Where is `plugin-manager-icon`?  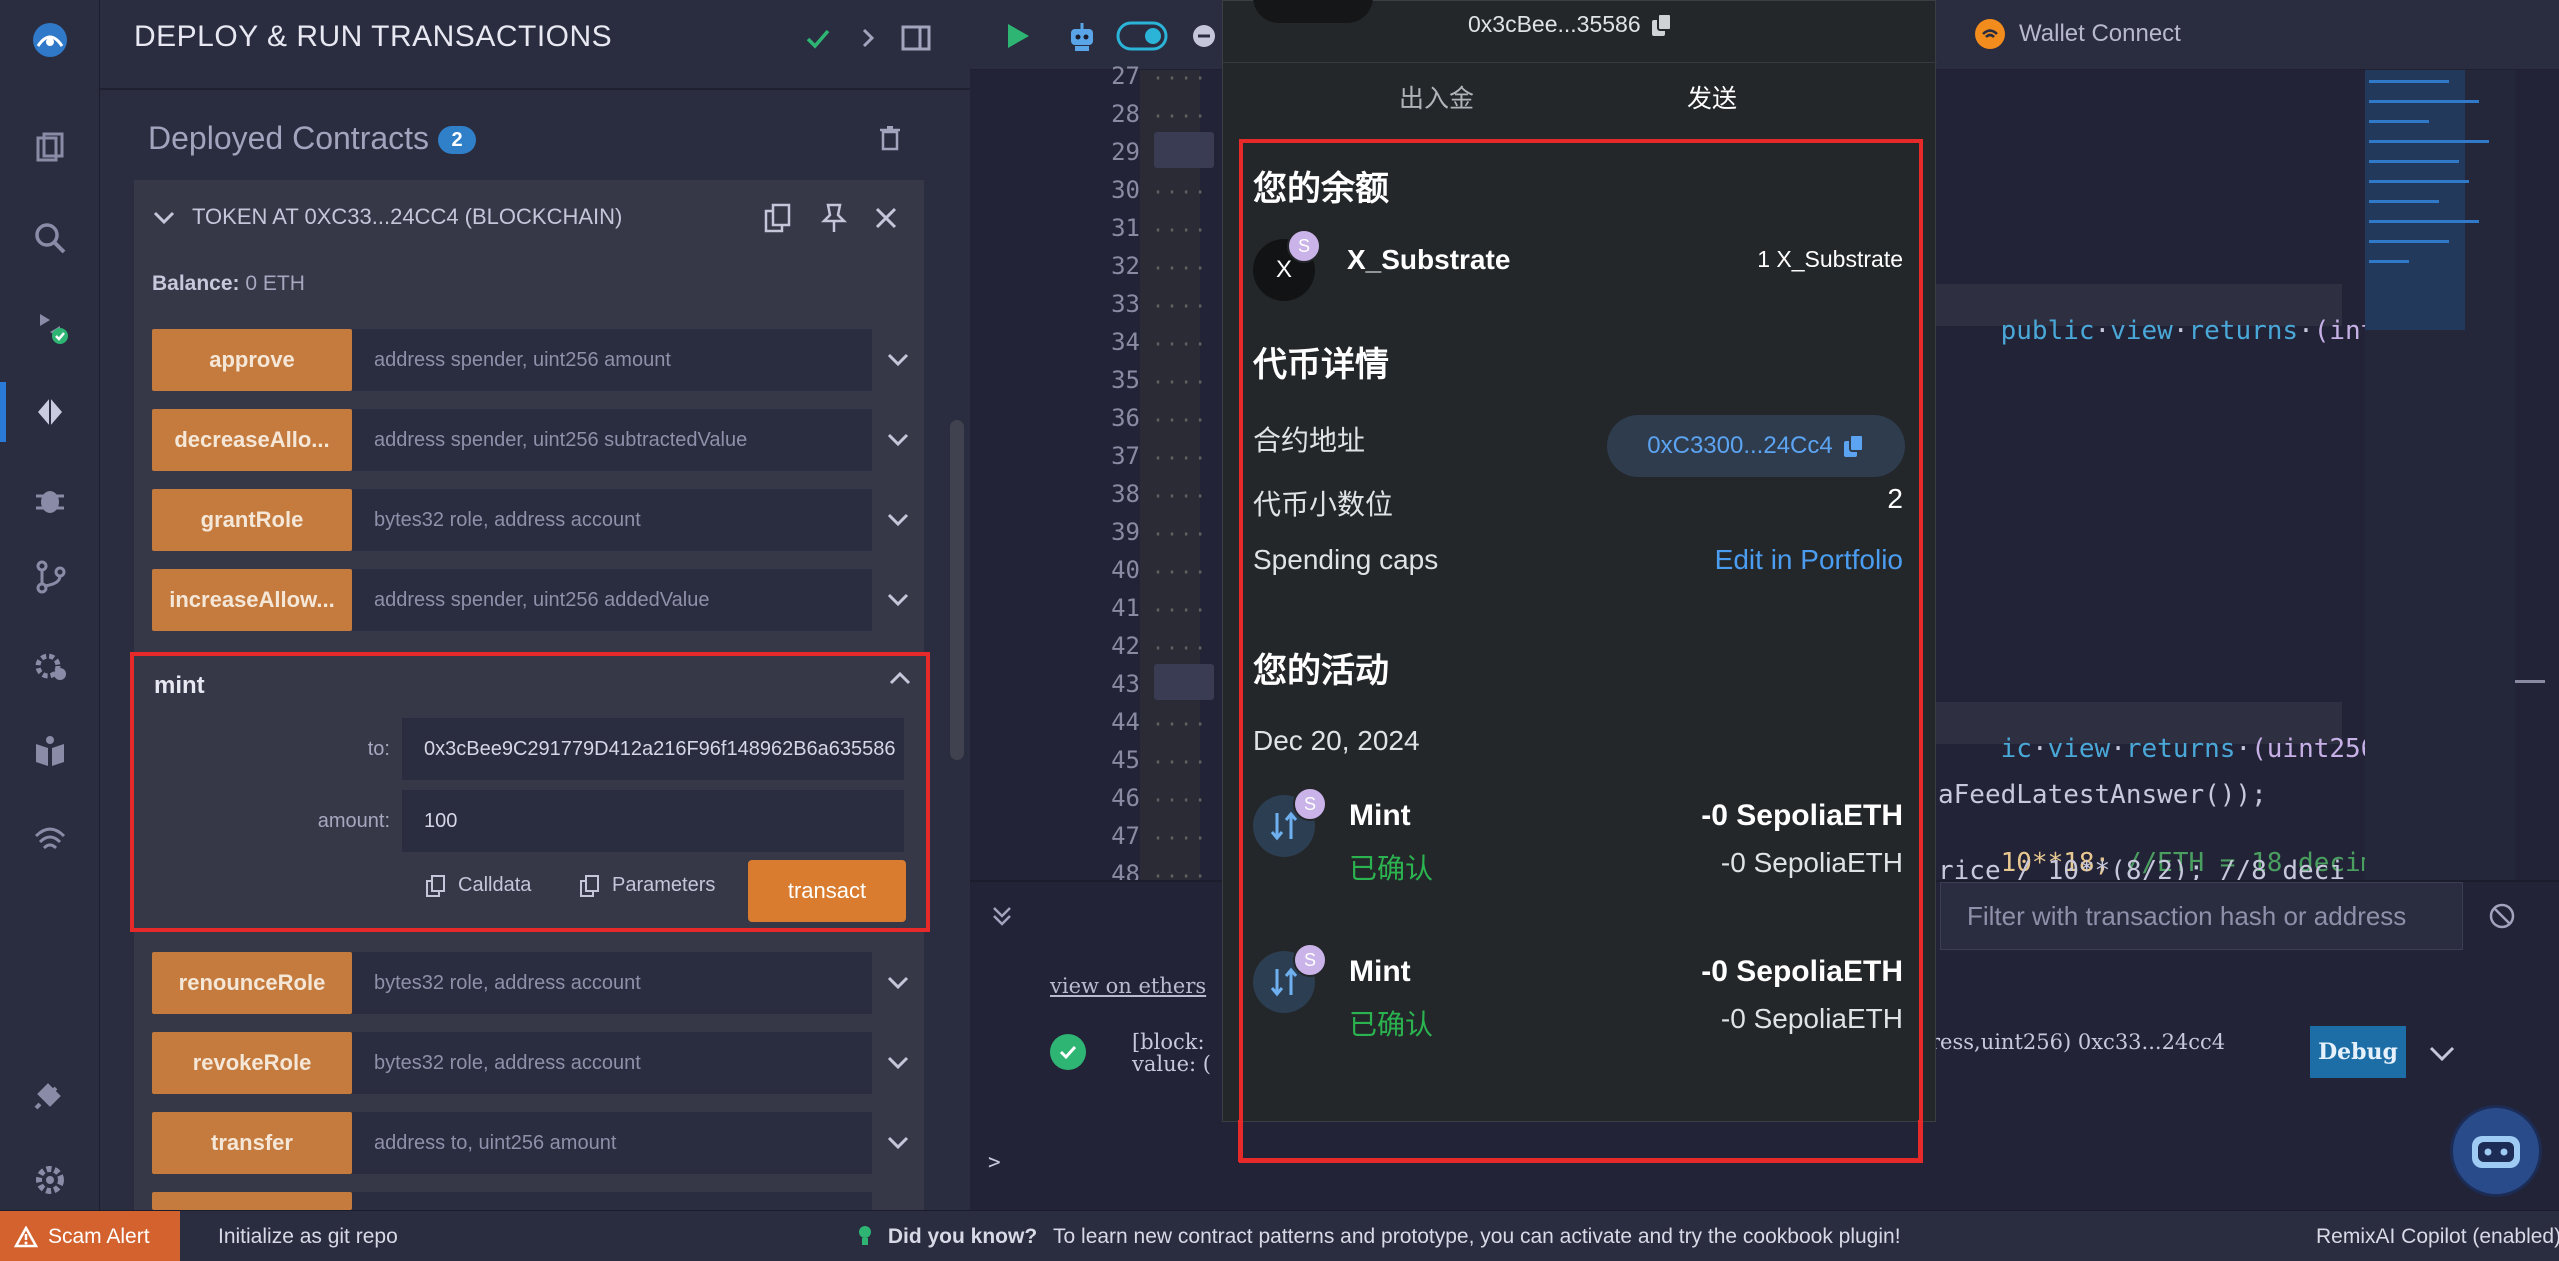
plugin-manager-icon is located at coordinates (50, 1094).